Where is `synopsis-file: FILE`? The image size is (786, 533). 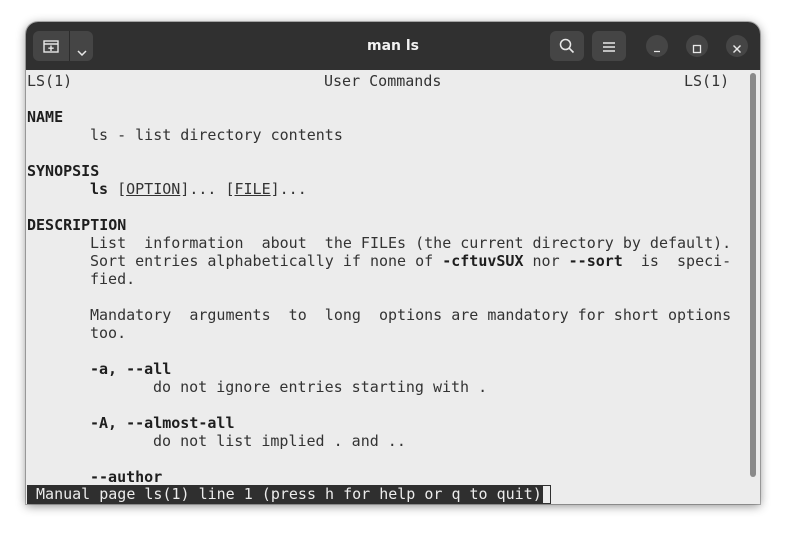
synopsis-file: FILE is located at coordinates (252, 189).